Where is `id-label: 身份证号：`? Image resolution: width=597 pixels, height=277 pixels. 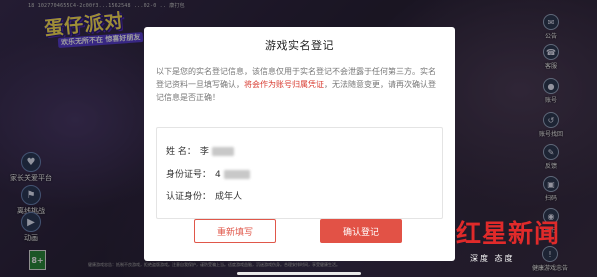 id-label: 身份证号： is located at coordinates (189, 175).